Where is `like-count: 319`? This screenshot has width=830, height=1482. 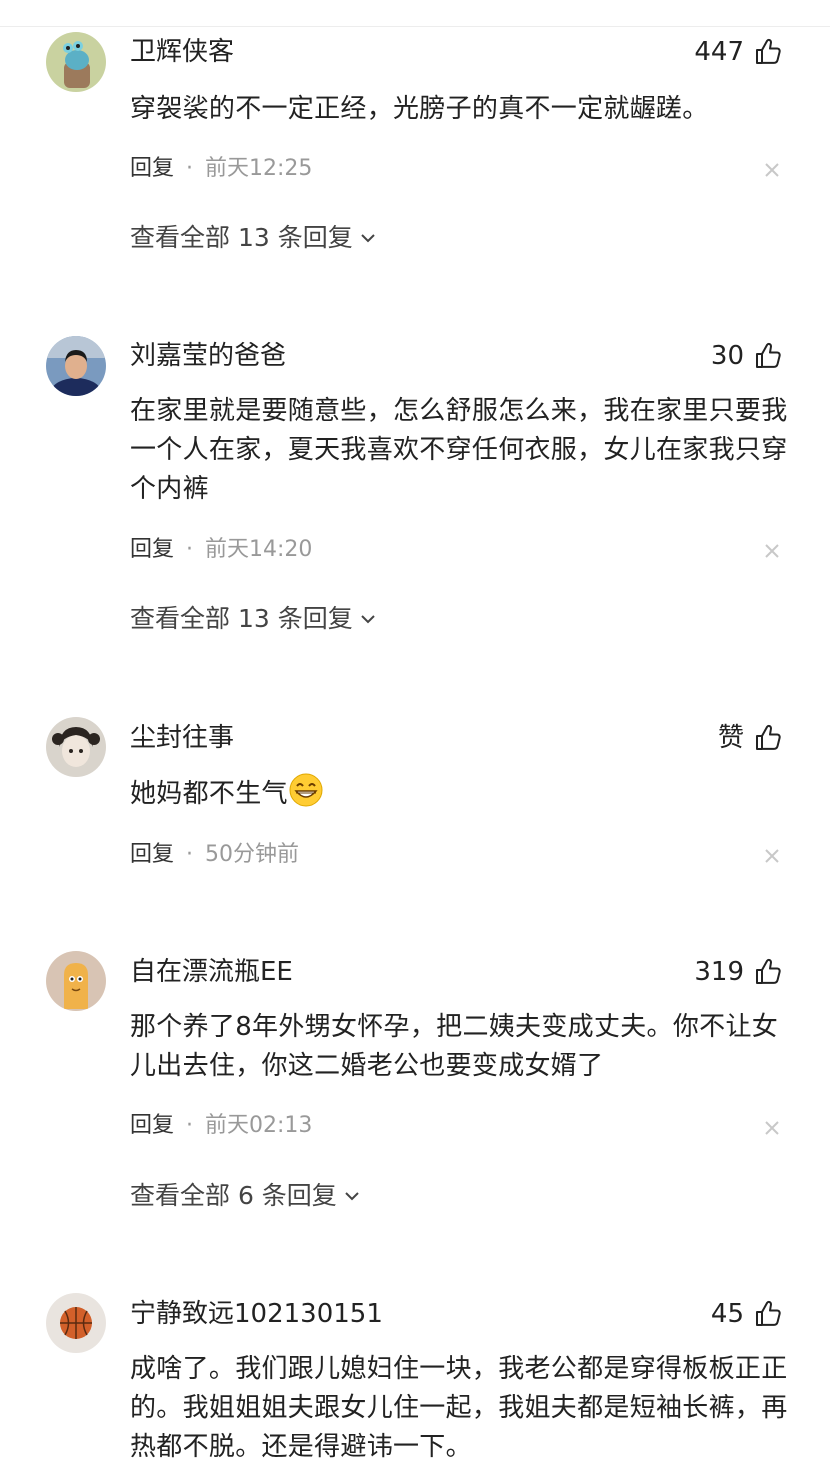 like-count: 319 is located at coordinates (719, 972).